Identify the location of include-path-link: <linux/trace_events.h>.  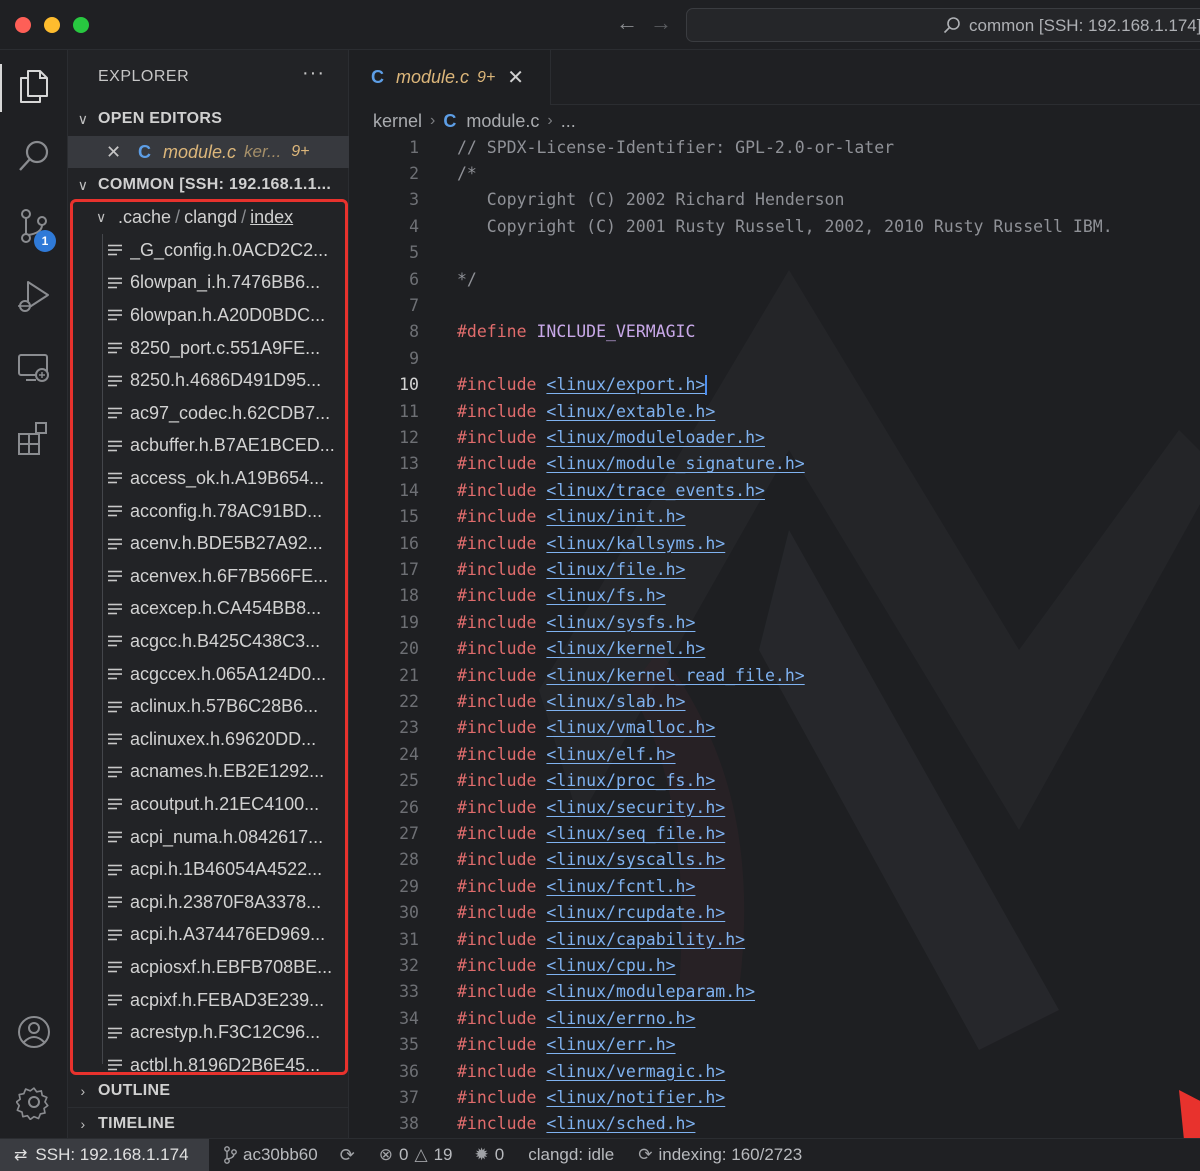
(655, 490).